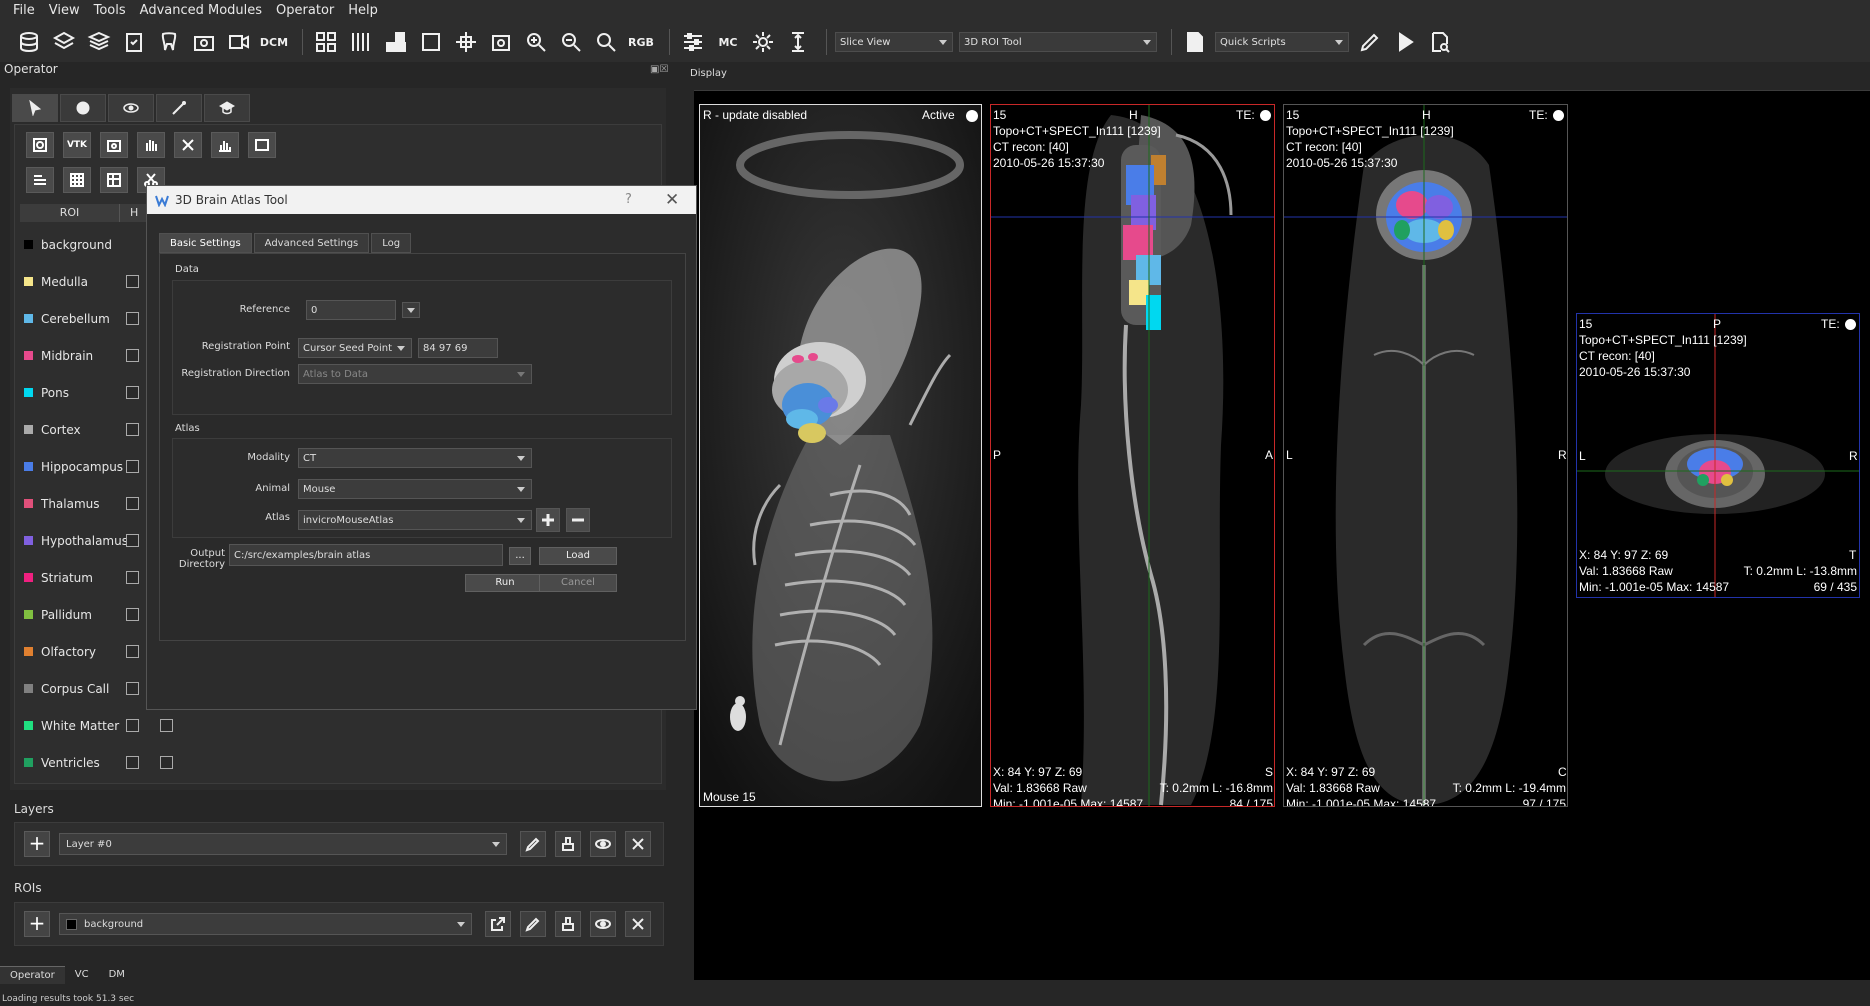 This screenshot has height=1006, width=1870. What do you see at coordinates (274, 42) in the screenshot?
I see `dicom-icon: DCM` at bounding box center [274, 42].